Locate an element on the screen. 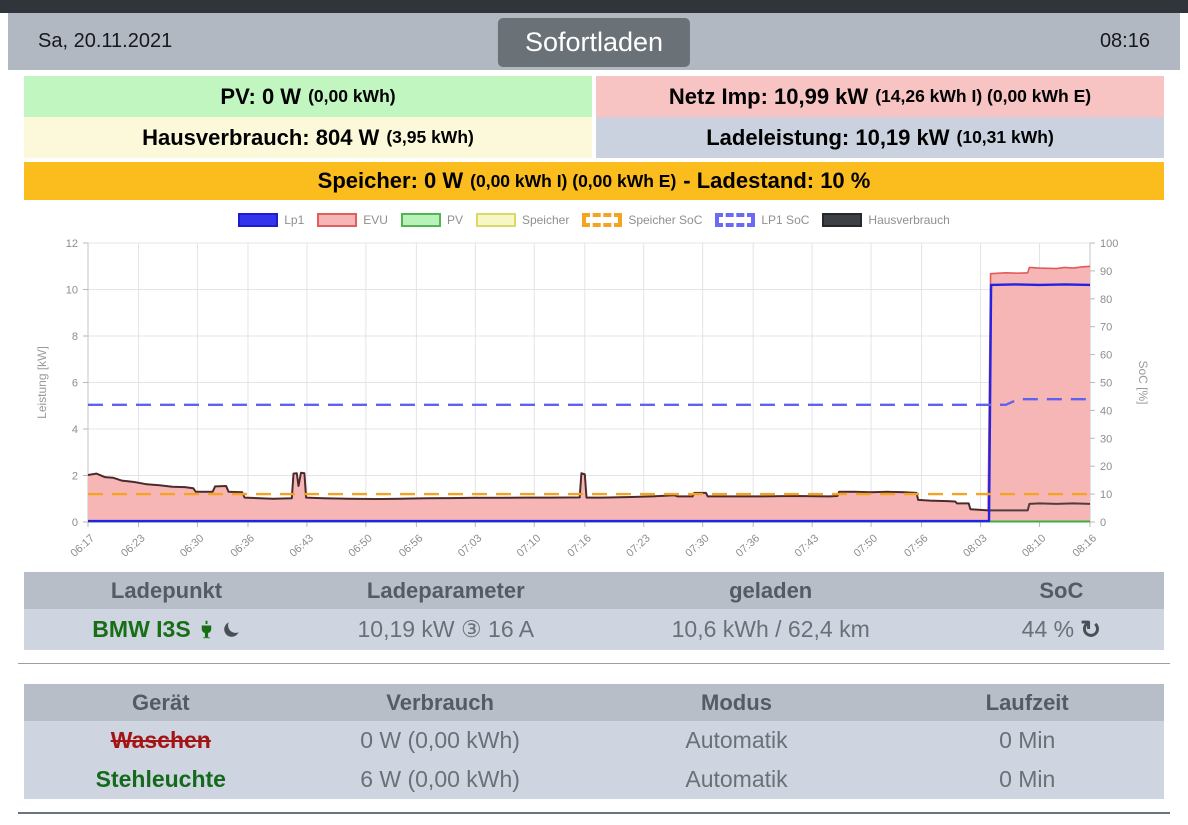  x-tick-label: 07:16 is located at coordinates (579, 545).